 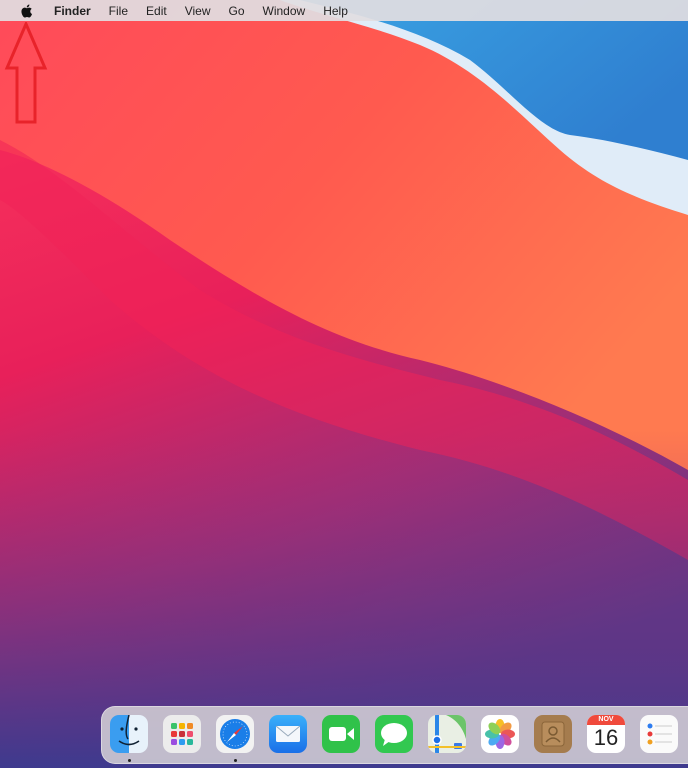 I want to click on dock-photos-icon, so click(x=500, y=734).